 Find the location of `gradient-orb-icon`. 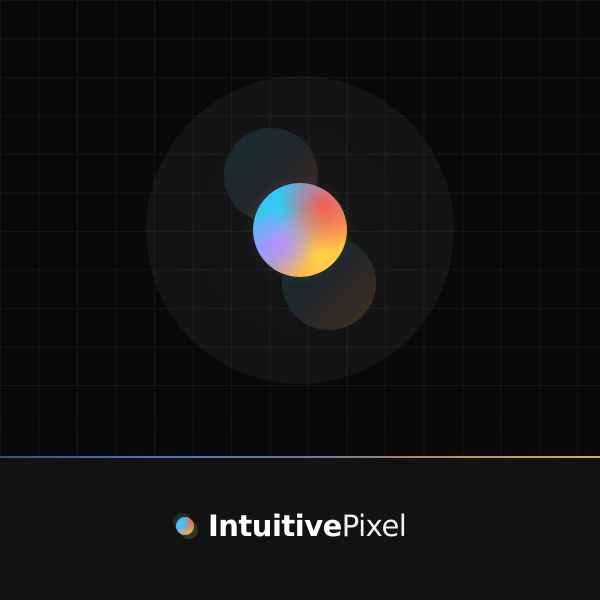

gradient-orb-icon is located at coordinates (300, 230).